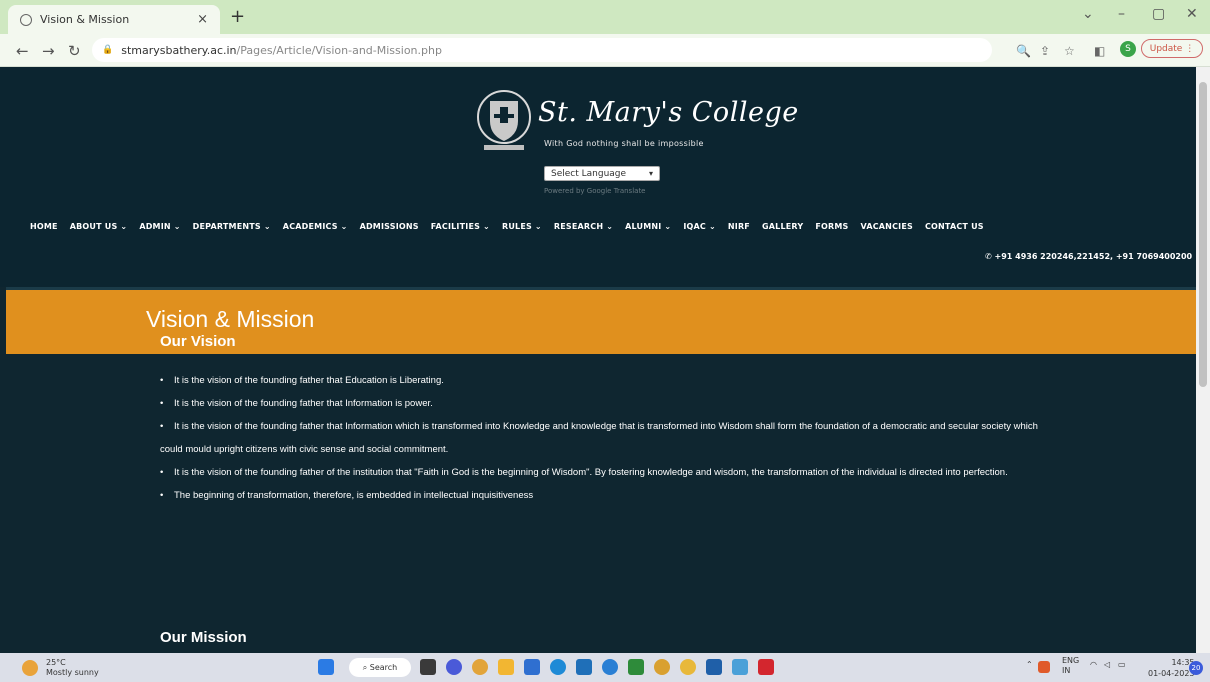  I want to click on close-tab-icon: ×, so click(202, 19).